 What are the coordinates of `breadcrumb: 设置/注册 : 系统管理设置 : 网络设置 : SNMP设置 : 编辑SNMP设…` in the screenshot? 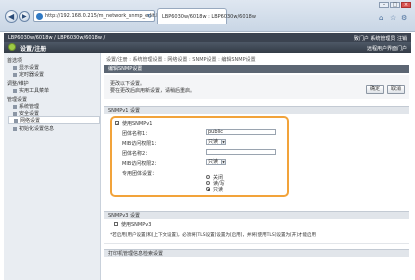 It's located at (181, 60).